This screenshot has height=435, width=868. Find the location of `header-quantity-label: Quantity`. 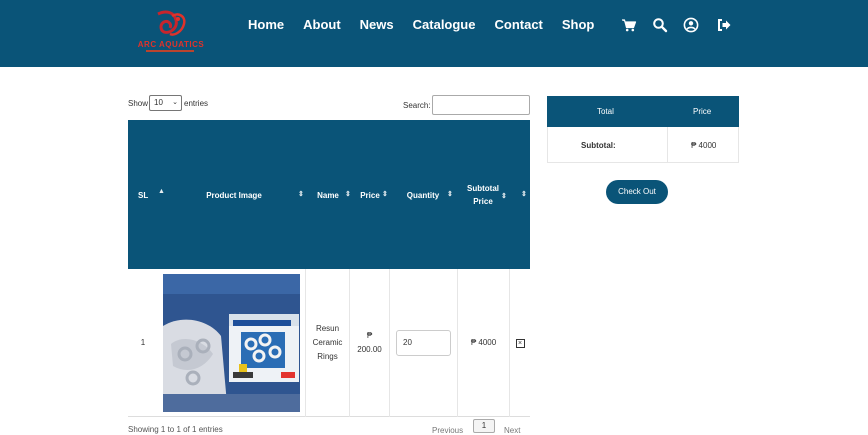

header-quantity-label: Quantity is located at coordinates (423, 195).